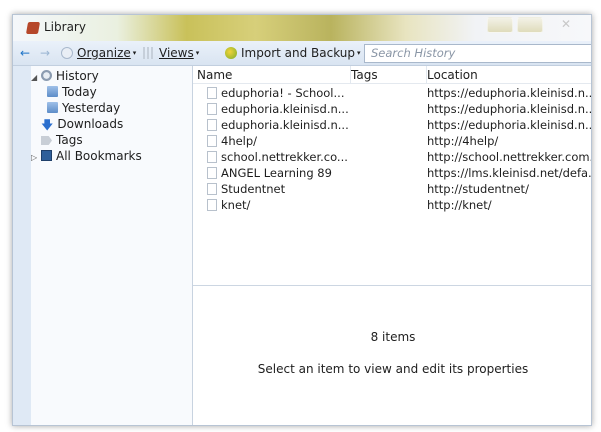 Image resolution: width=601 pixels, height=432 pixels. I want to click on organize-menu-button: Organize ▾, so click(106, 53).